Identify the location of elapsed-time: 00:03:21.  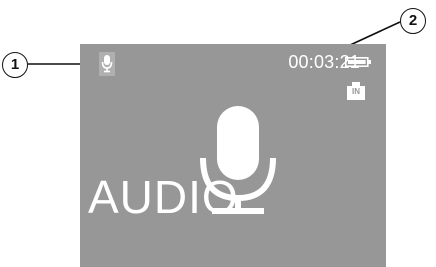
(324, 62).